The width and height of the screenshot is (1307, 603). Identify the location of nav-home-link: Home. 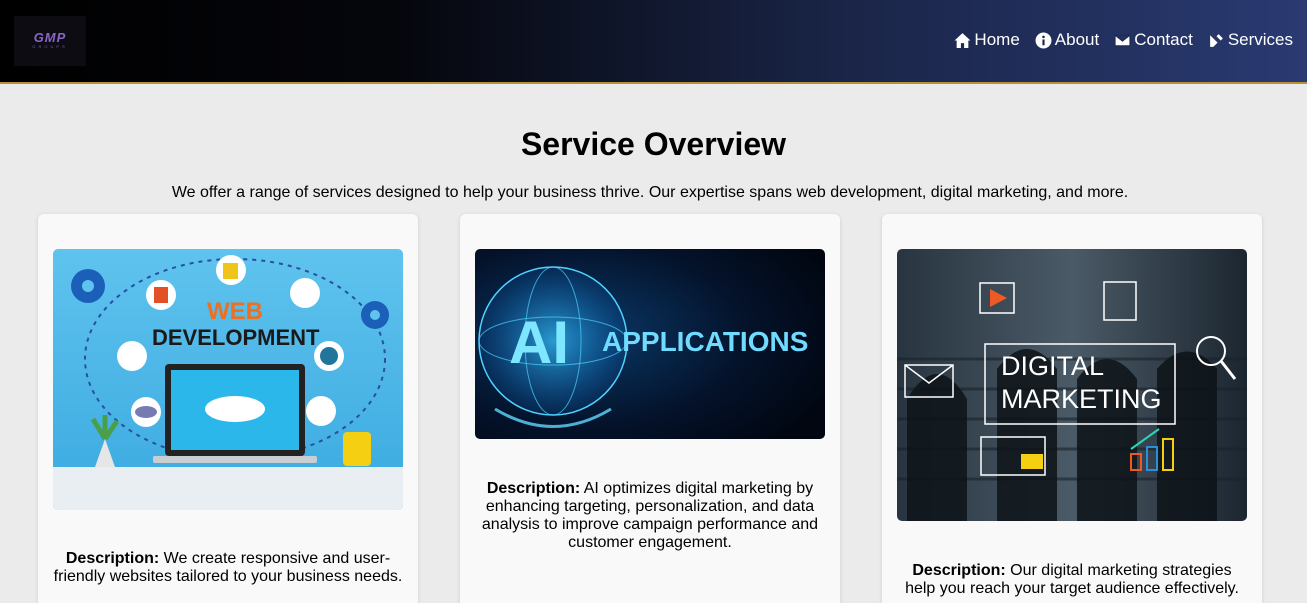
(987, 40).